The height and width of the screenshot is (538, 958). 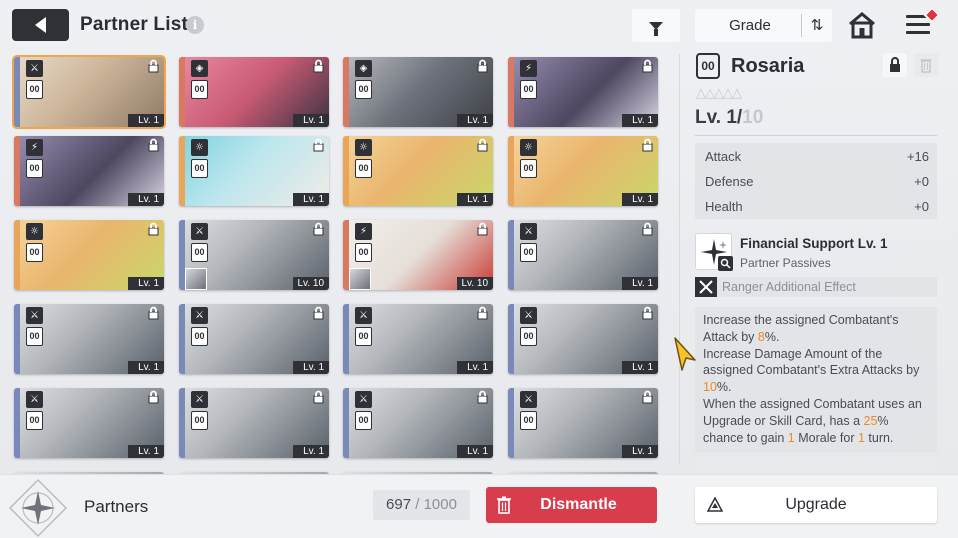 I want to click on delete-button, so click(x=926, y=65).